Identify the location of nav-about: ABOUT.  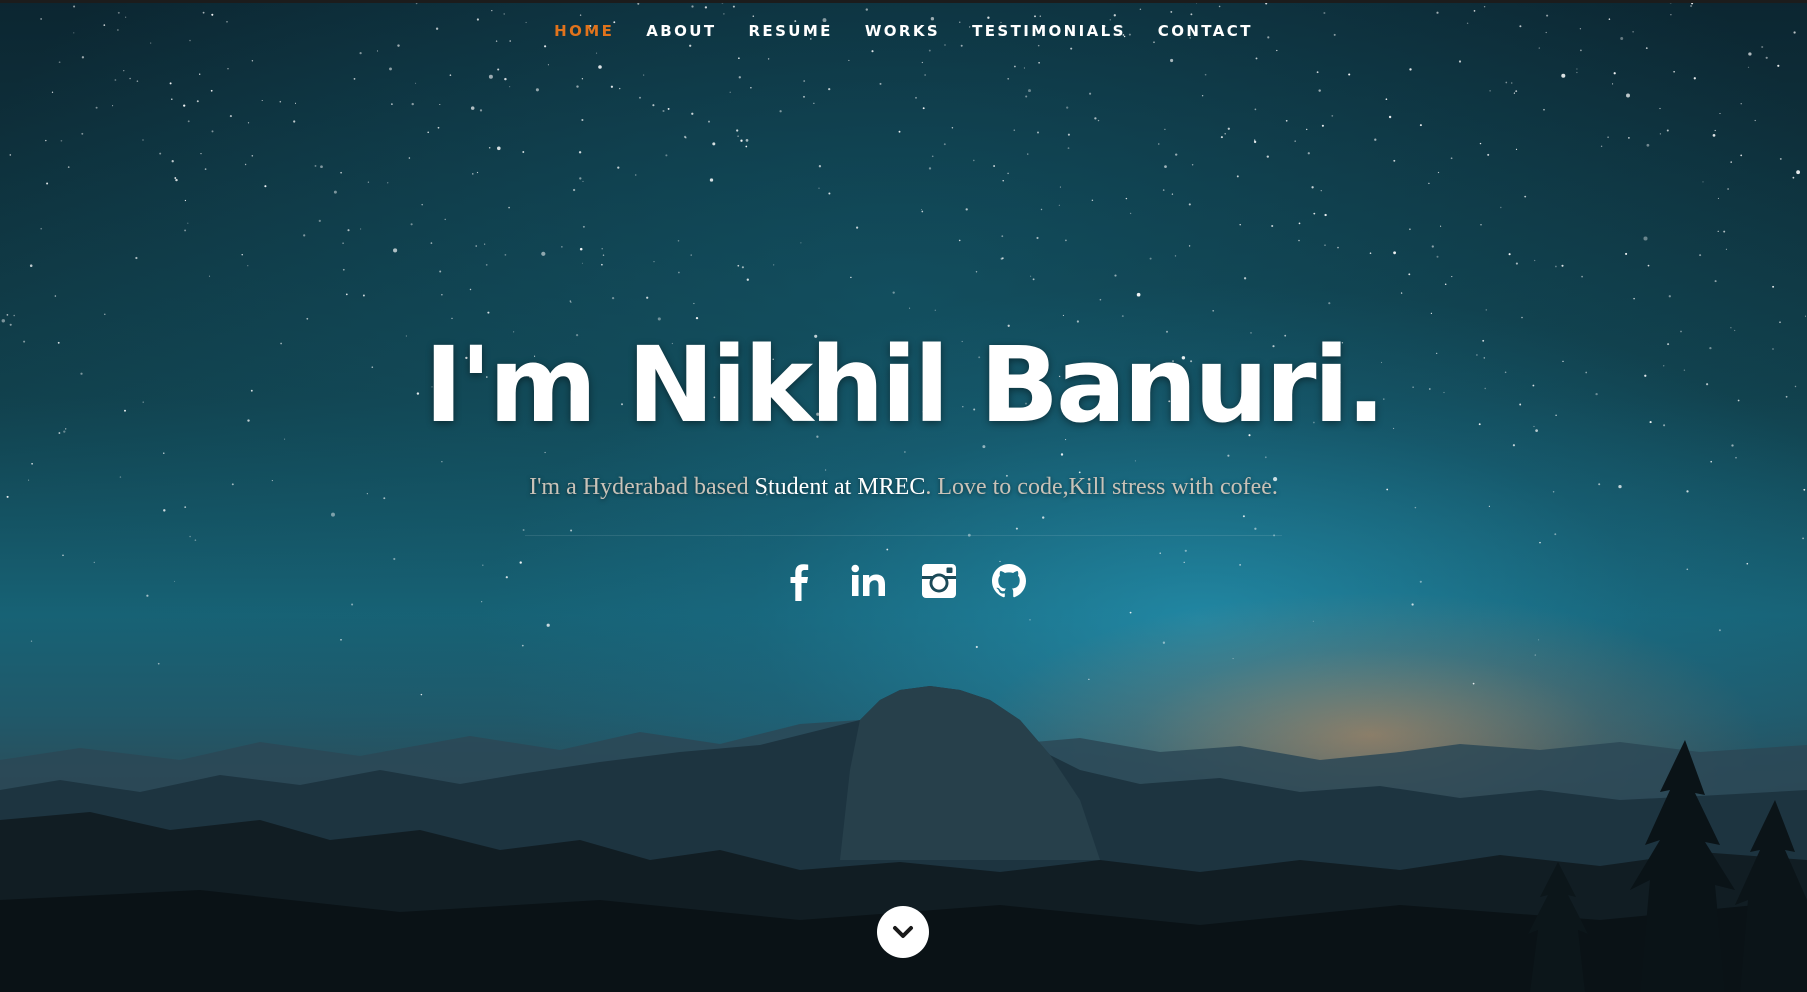
(681, 31).